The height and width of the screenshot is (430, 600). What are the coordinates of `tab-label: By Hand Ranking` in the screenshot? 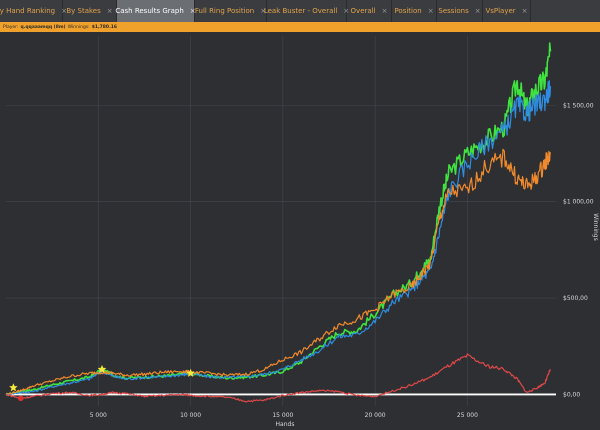 It's located at (28, 11).